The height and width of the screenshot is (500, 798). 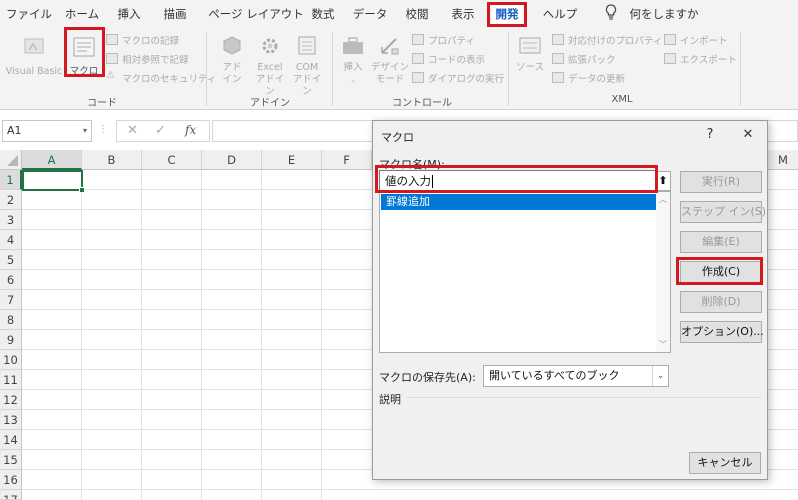 What do you see at coordinates (11, 220) in the screenshot?
I see `row-header: 3` at bounding box center [11, 220].